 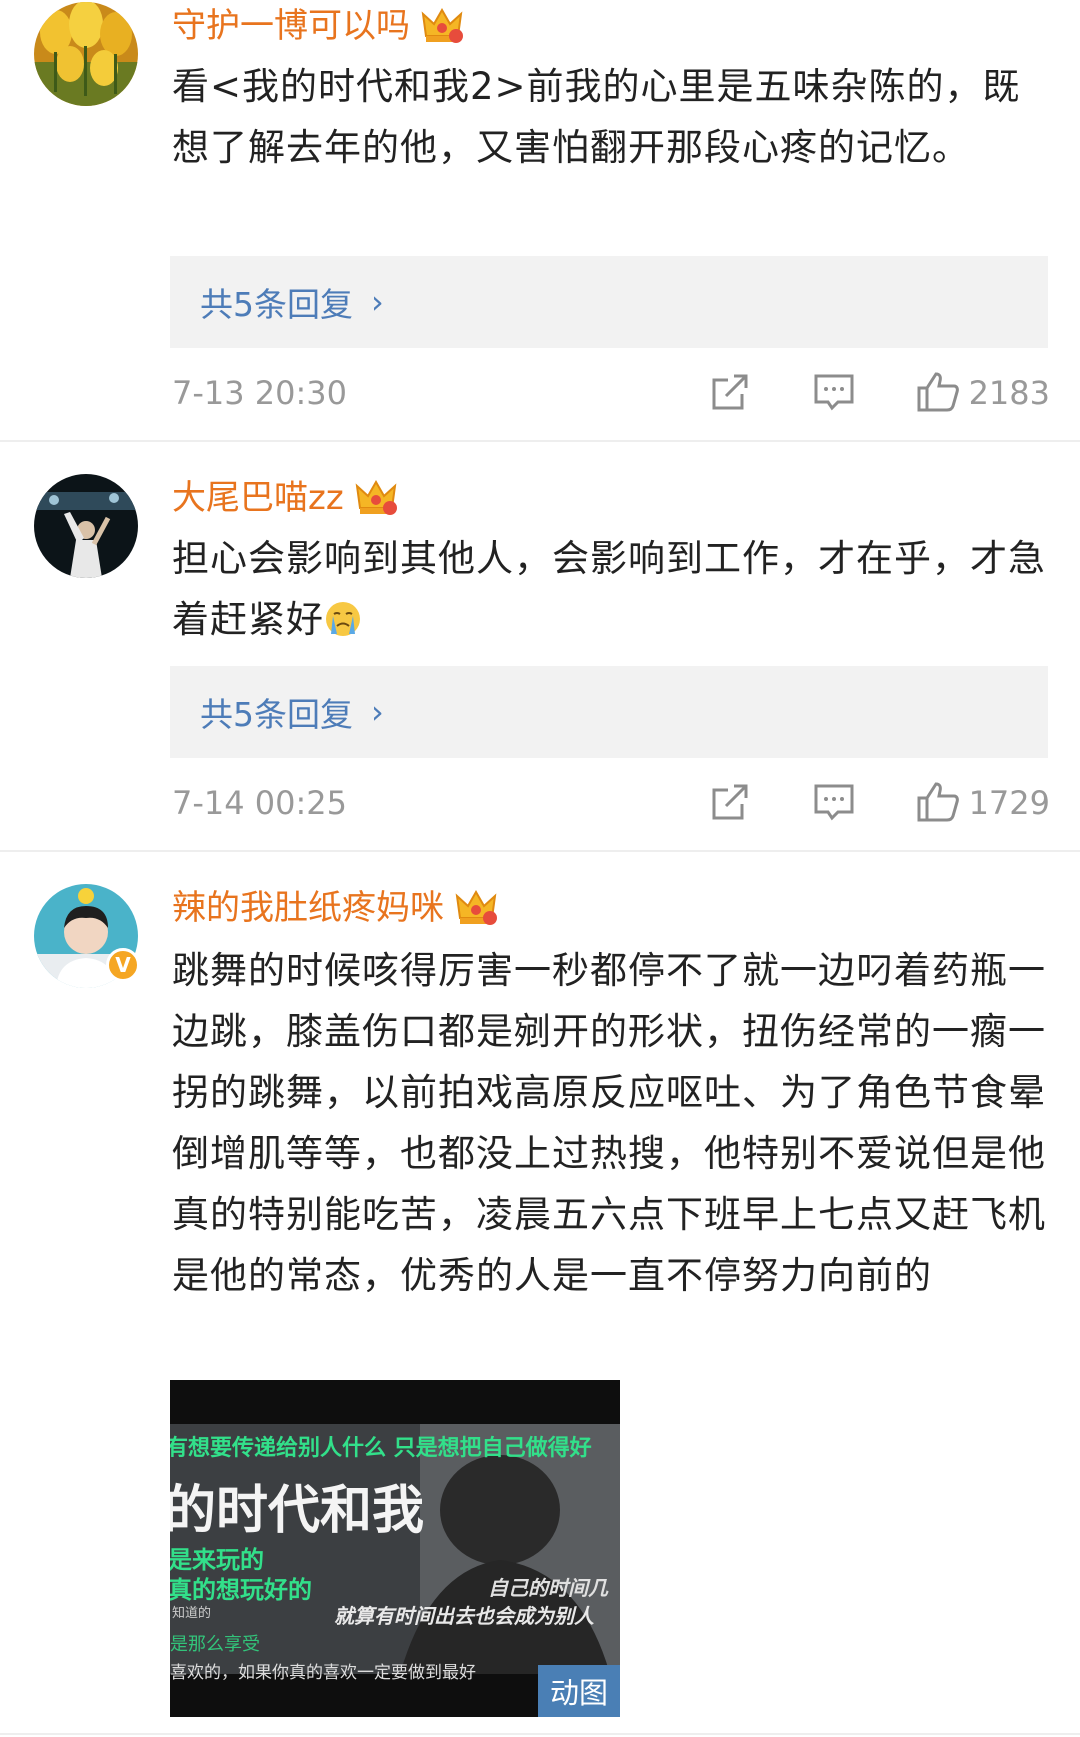 I want to click on username: 辣的我肚纸疼妈咪, so click(x=308, y=908).